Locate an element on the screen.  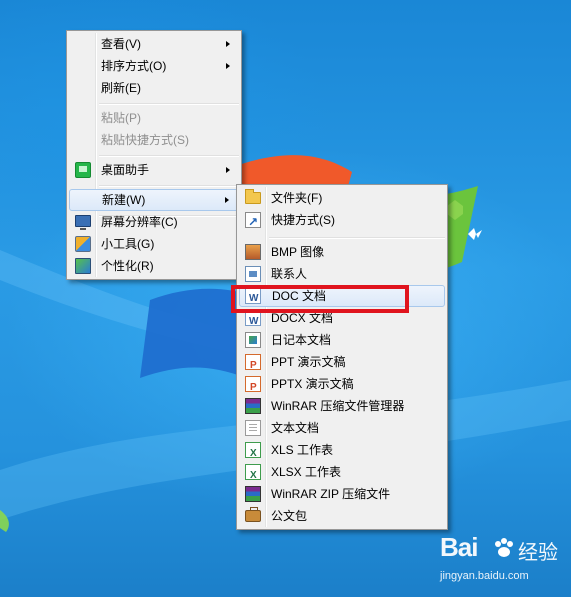
menu-item-sort-by: 排序方式(O) is located at coordinates (154, 66).